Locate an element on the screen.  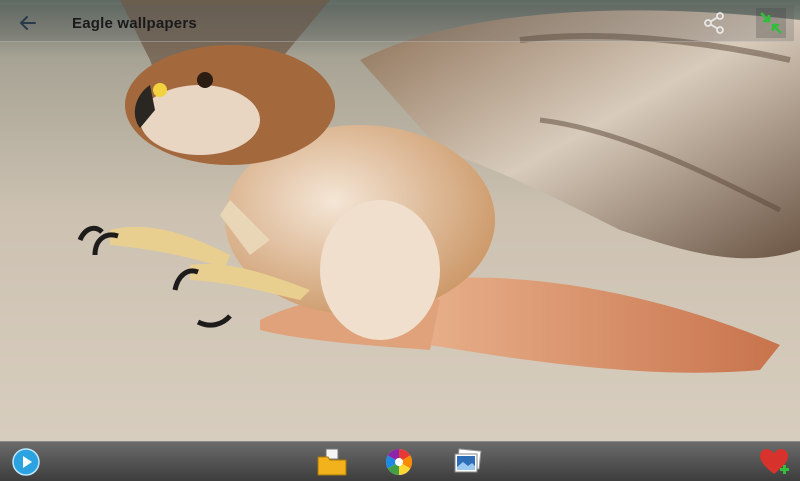
add-to-favorites-button is located at coordinates (774, 462).